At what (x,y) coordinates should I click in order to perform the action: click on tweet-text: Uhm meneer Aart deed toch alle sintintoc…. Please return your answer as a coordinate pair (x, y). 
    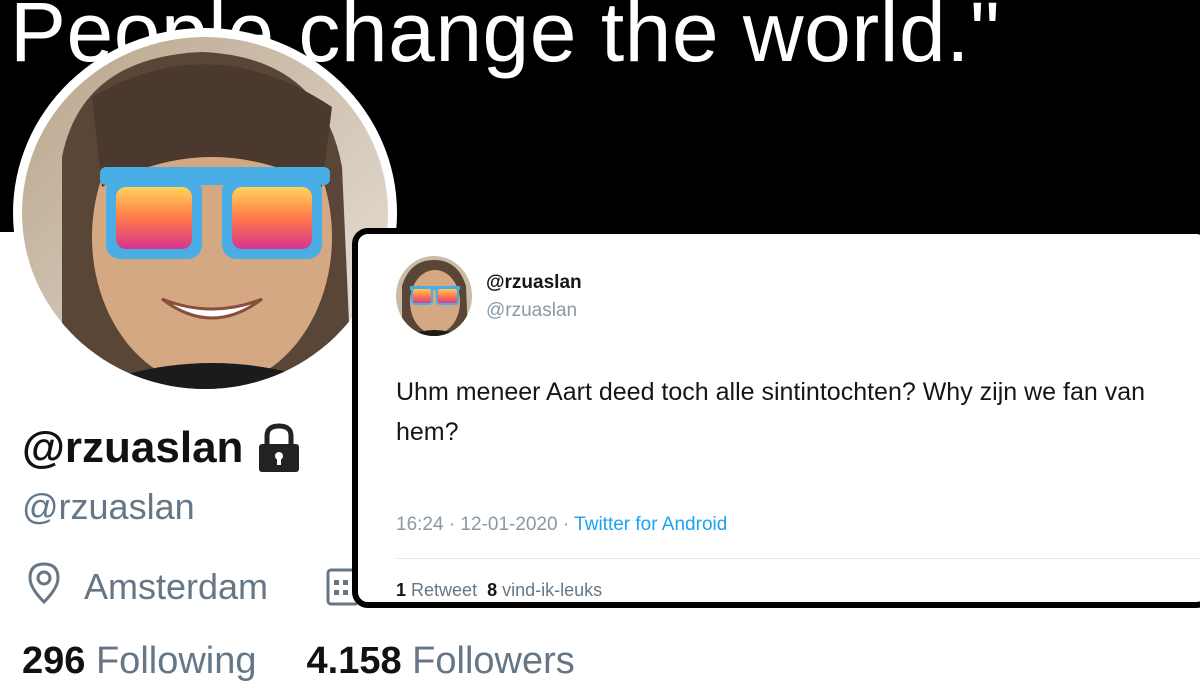
    Looking at the image, I should click on (771, 412).